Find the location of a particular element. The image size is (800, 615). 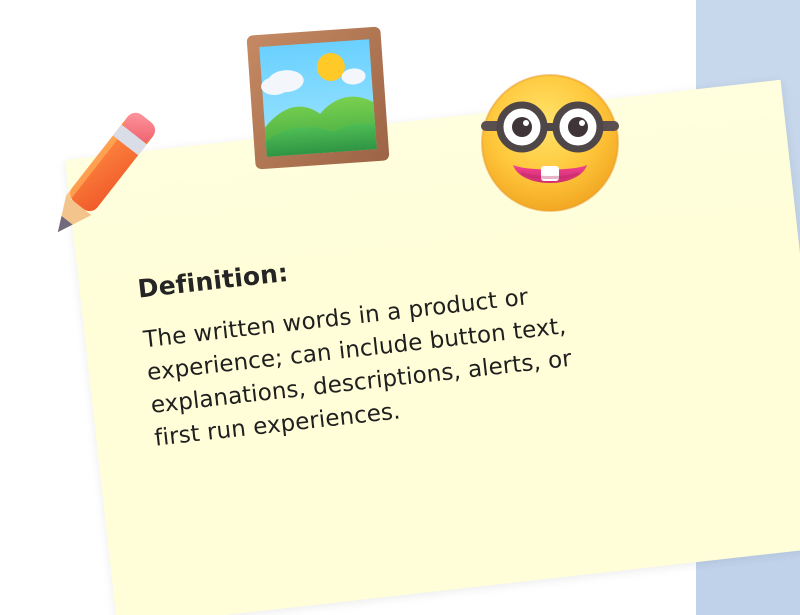

pencil-icon is located at coordinates (106, 172).